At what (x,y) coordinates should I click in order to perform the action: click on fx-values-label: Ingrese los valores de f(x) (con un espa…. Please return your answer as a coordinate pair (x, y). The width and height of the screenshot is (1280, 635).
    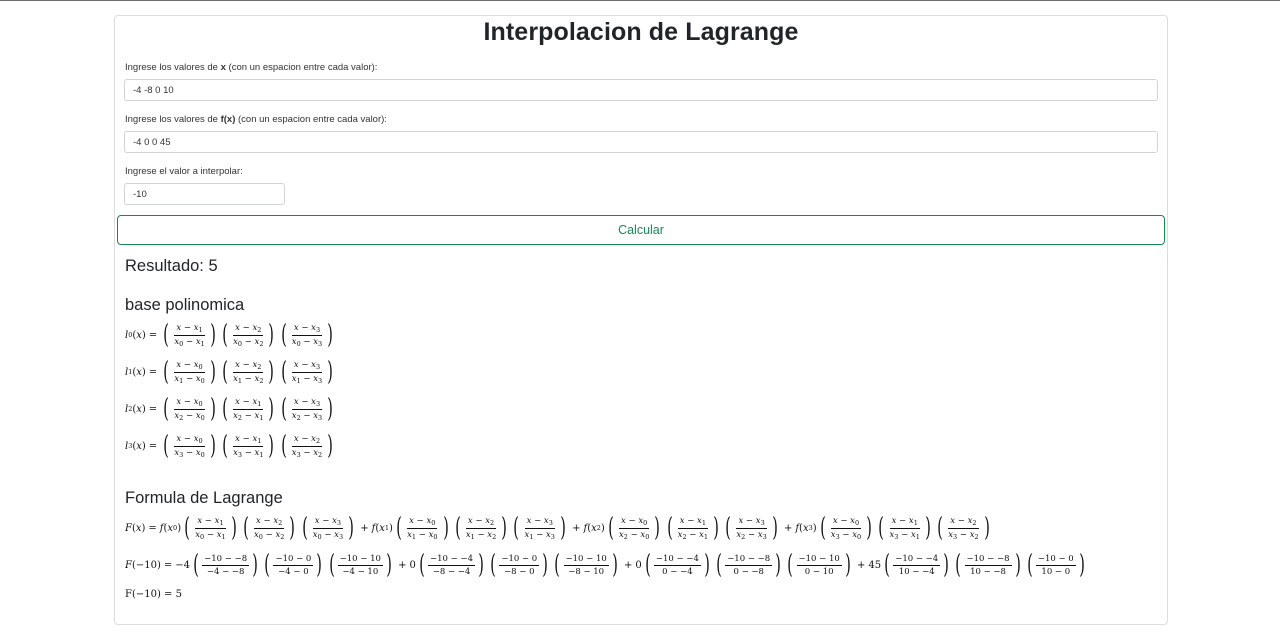
    Looking at the image, I should click on (256, 119).